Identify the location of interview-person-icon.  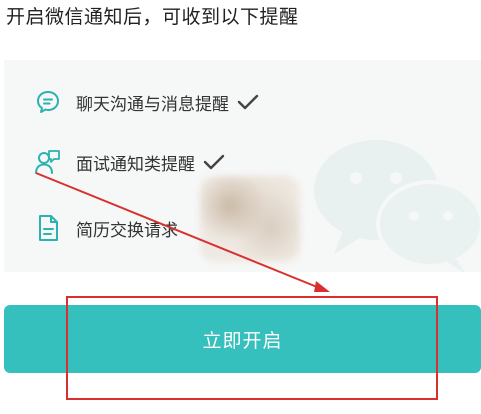
(48, 162).